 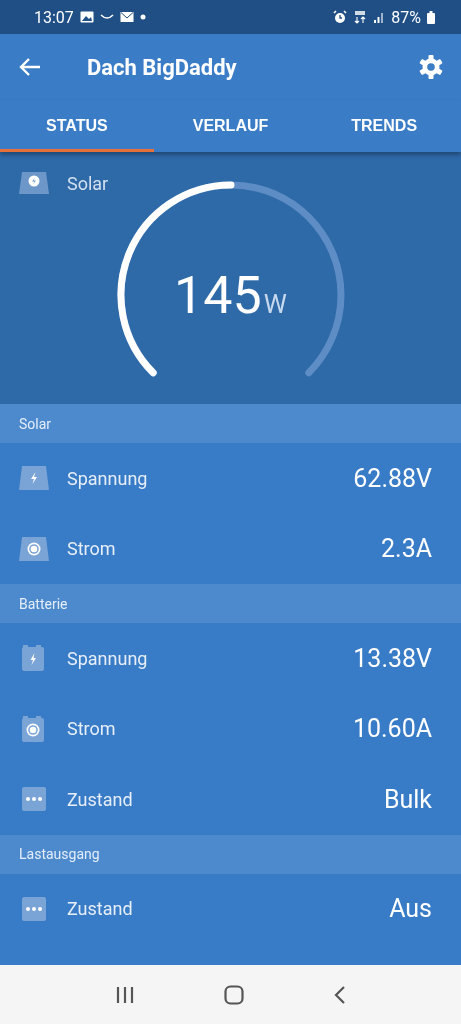 I want to click on recent-apps-icon, so click(x=124, y=994).